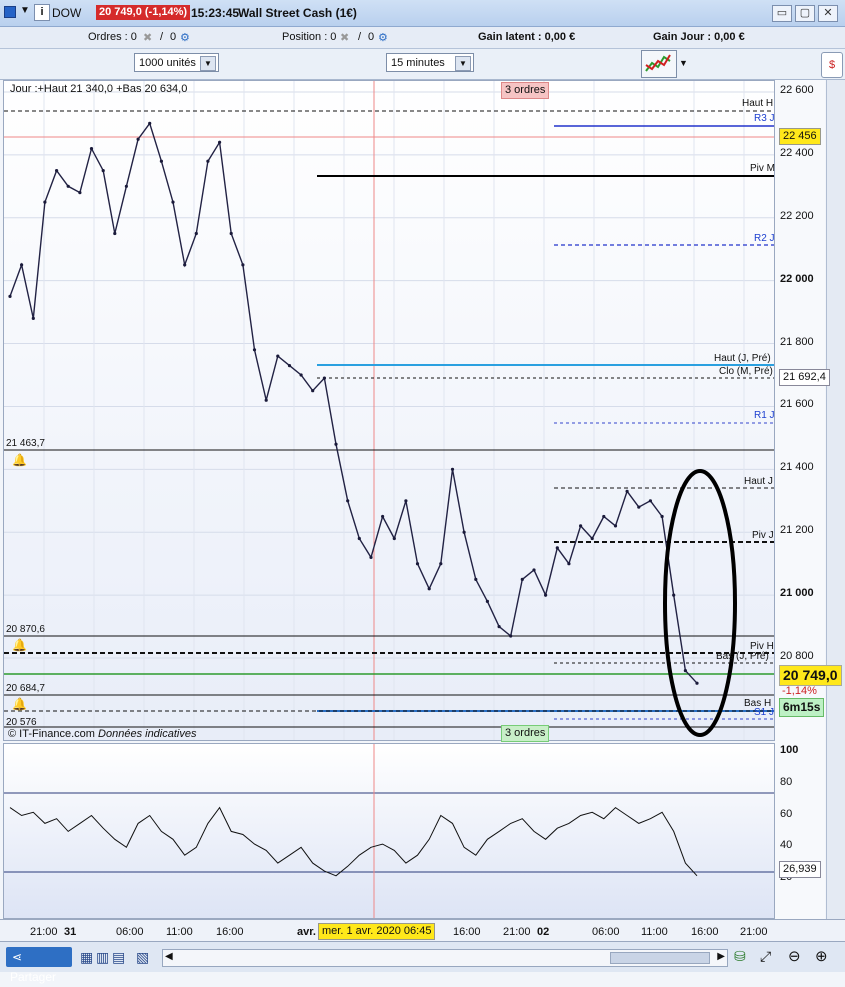 This screenshot has width=845, height=987. I want to click on price-tick-label: 22 000, so click(797, 278).